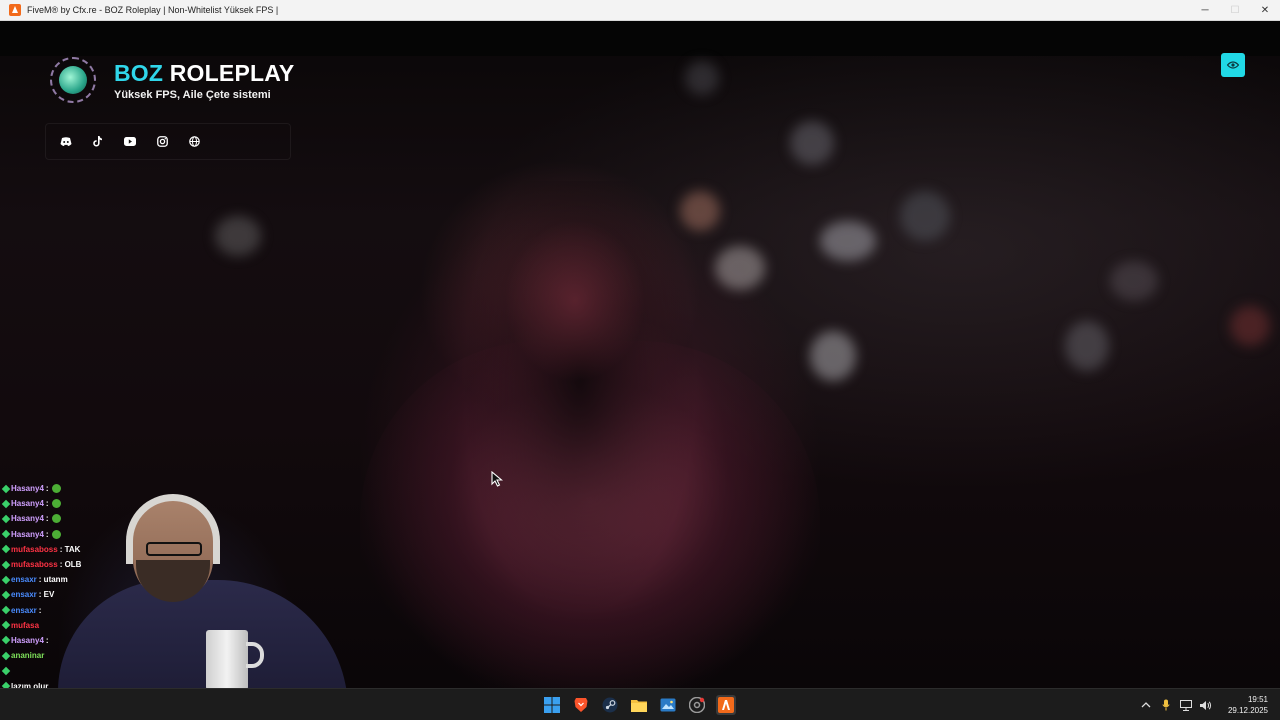  What do you see at coordinates (1257, 699) in the screenshot?
I see `clock-time: 19:51` at bounding box center [1257, 699].